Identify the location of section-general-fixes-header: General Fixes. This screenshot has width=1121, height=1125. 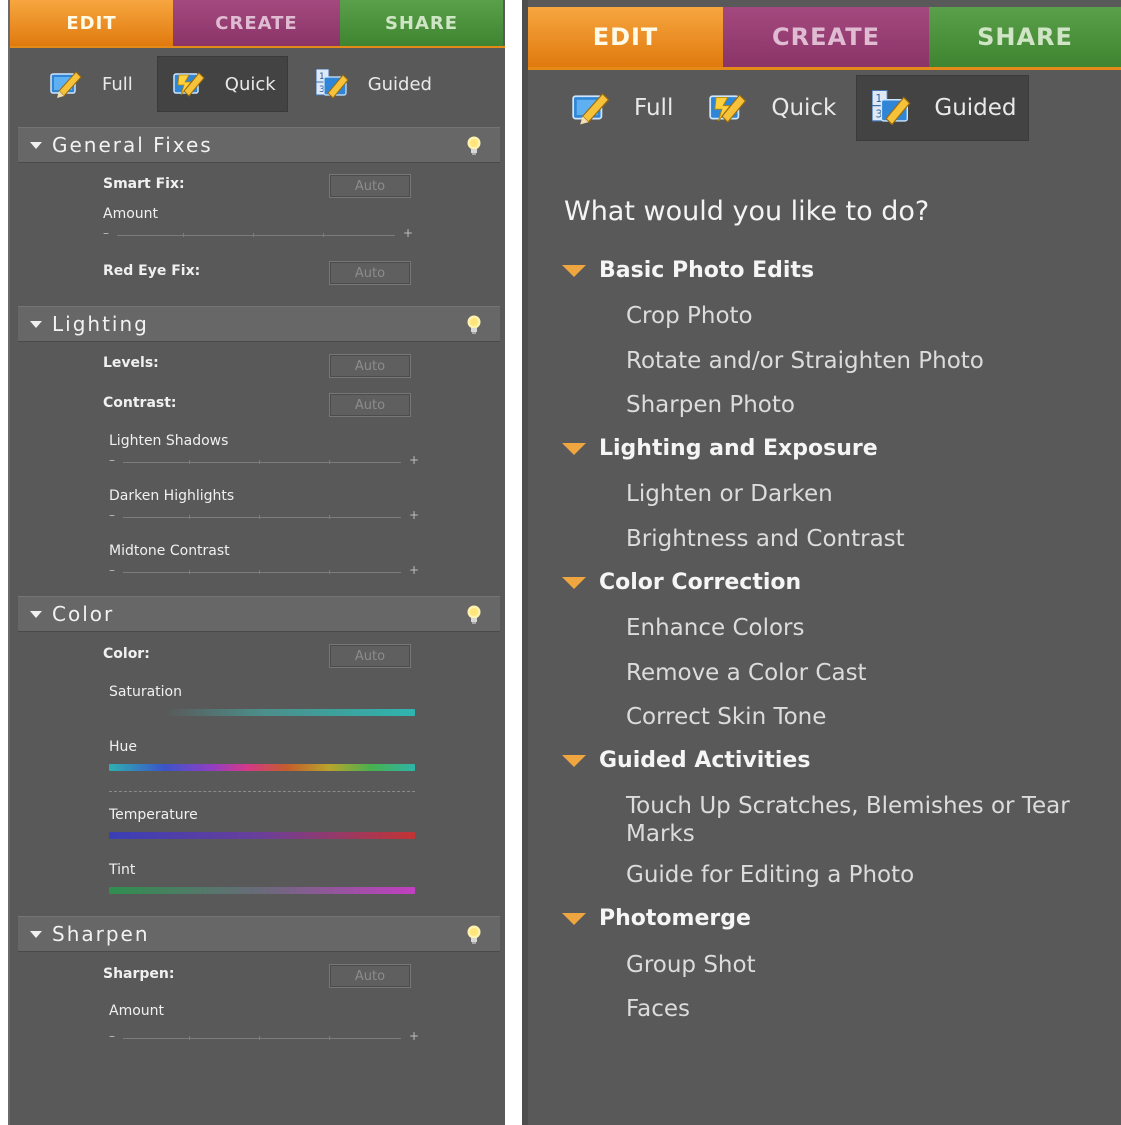
(259, 145).